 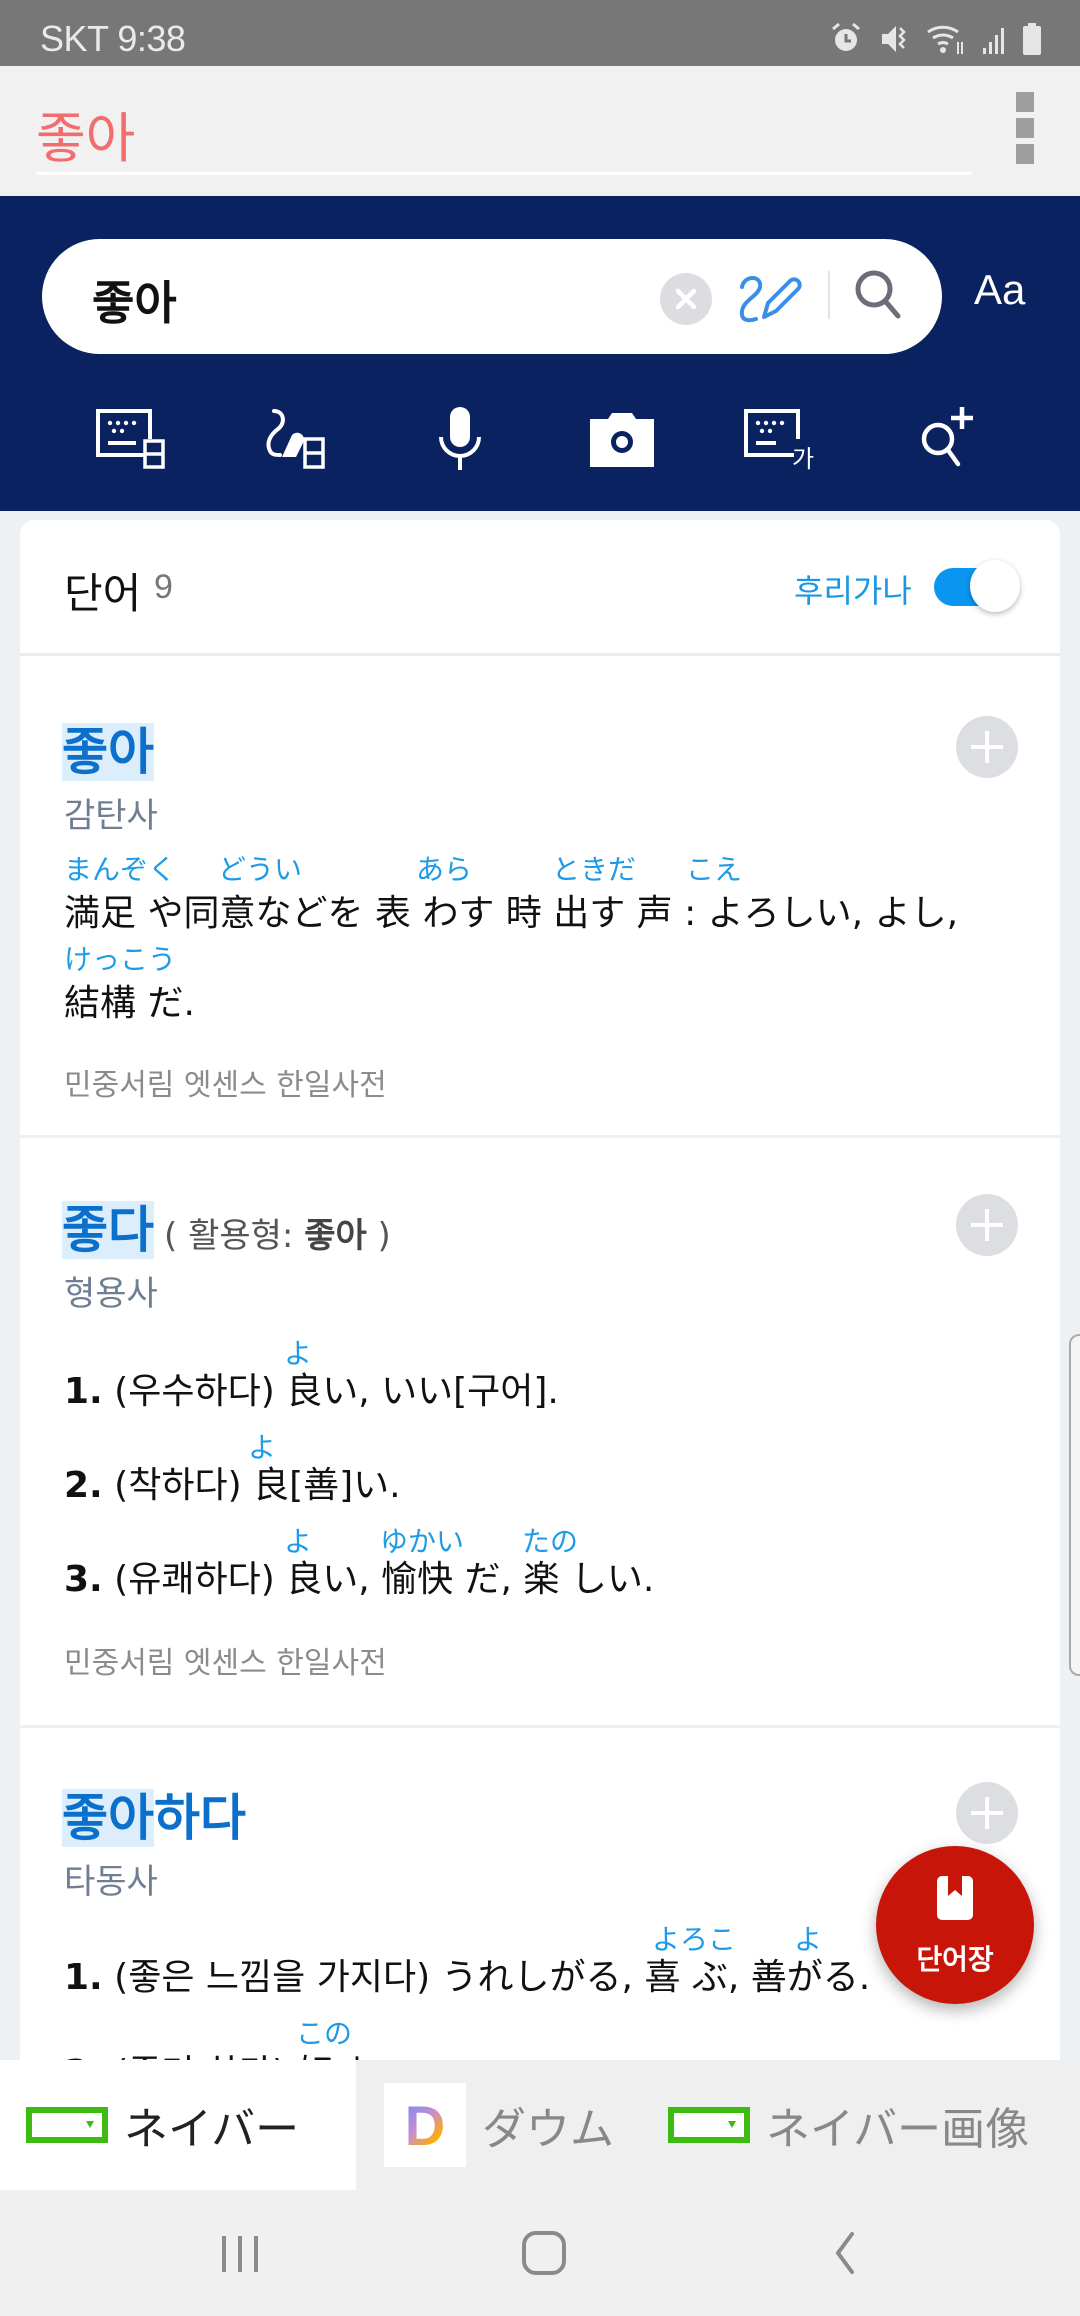 What do you see at coordinates (460, 441) in the screenshot?
I see `microphone-icon` at bounding box center [460, 441].